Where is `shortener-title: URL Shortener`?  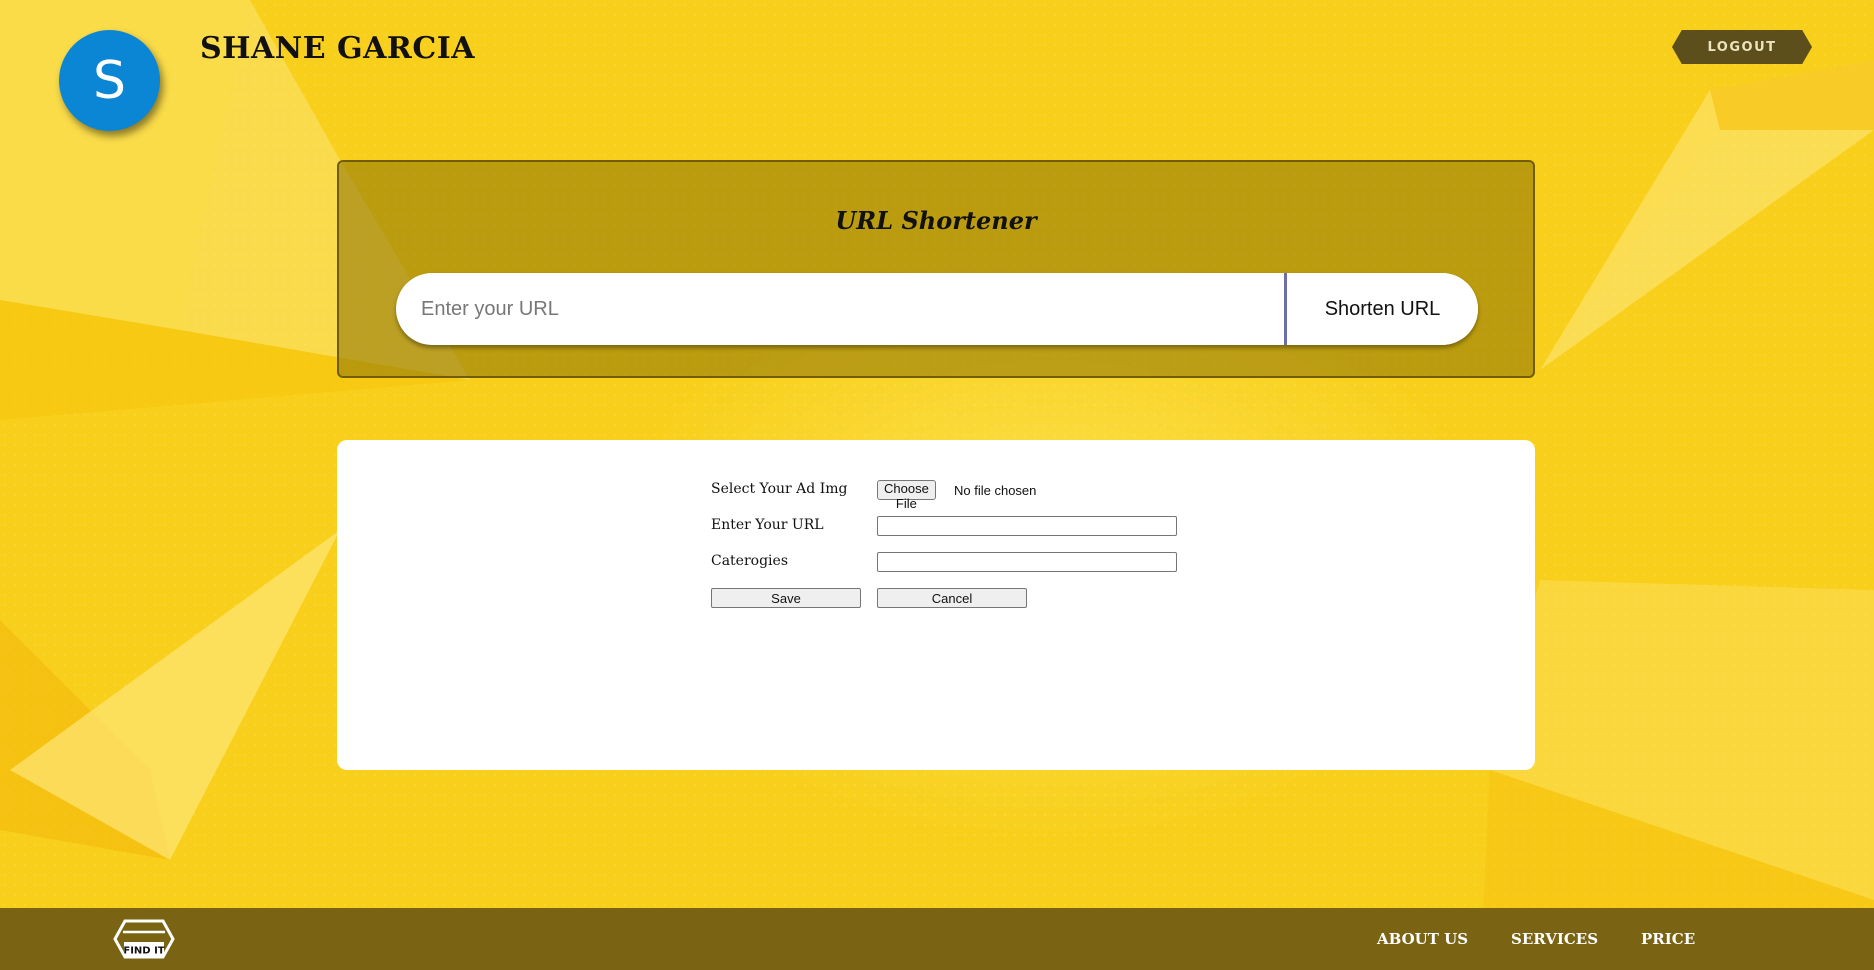 shortener-title: URL Shortener is located at coordinates (936, 220).